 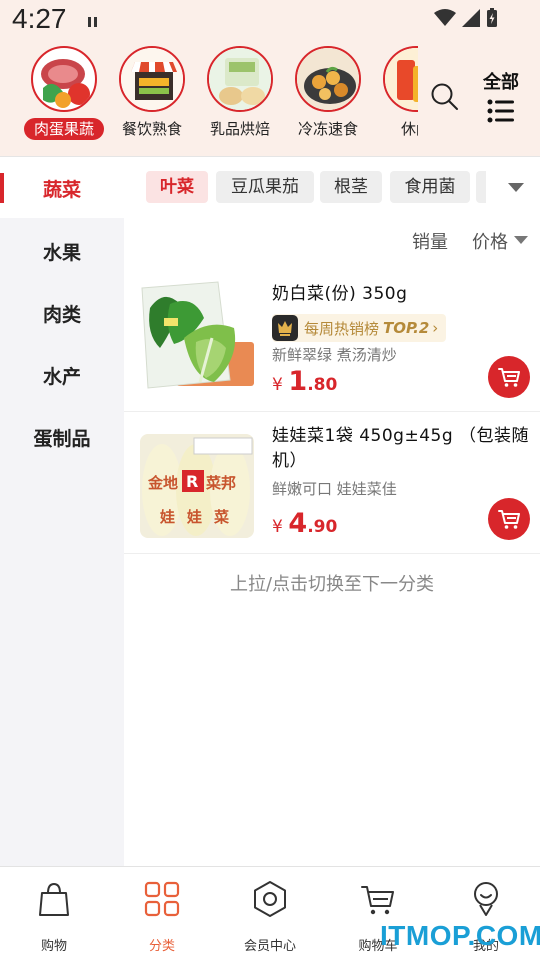 What do you see at coordinates (62, 375) in the screenshot?
I see `sidebar-item-seafood: 水产` at bounding box center [62, 375].